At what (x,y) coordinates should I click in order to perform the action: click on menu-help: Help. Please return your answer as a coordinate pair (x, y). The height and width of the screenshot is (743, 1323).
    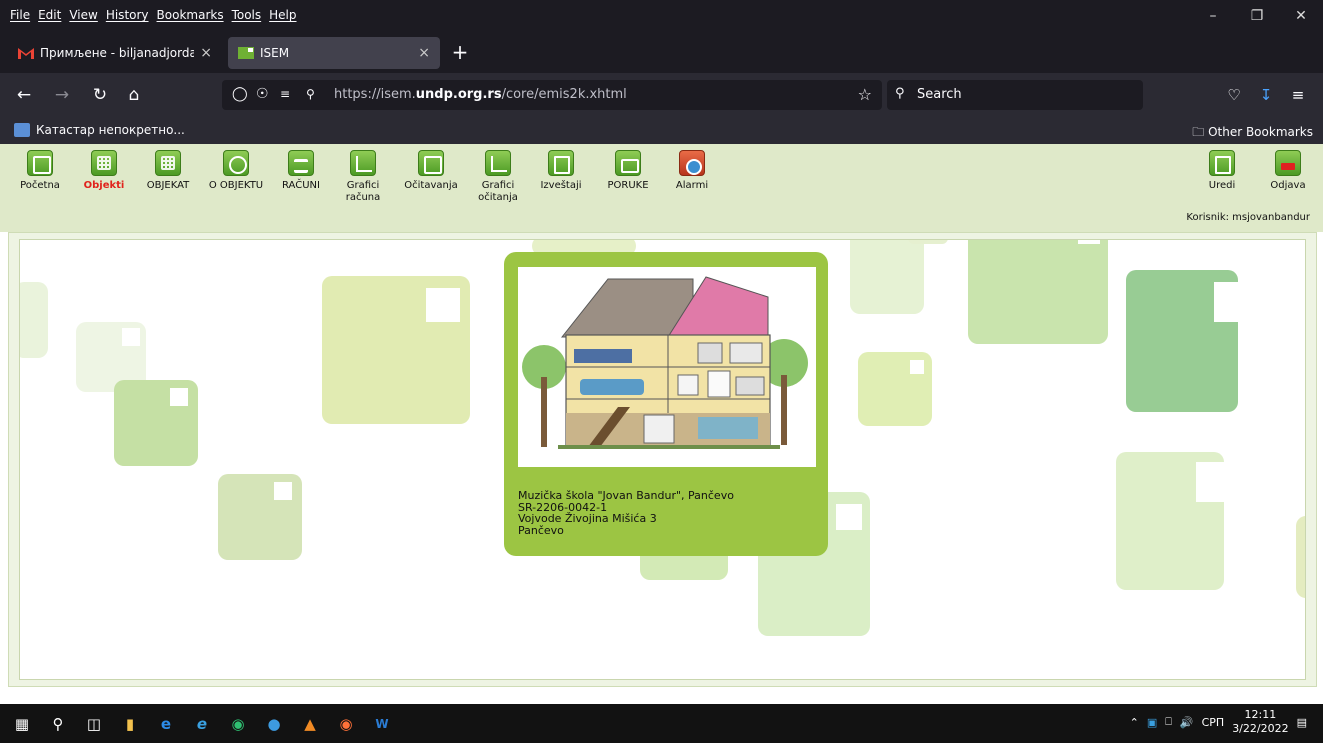
    Looking at the image, I should click on (282, 15).